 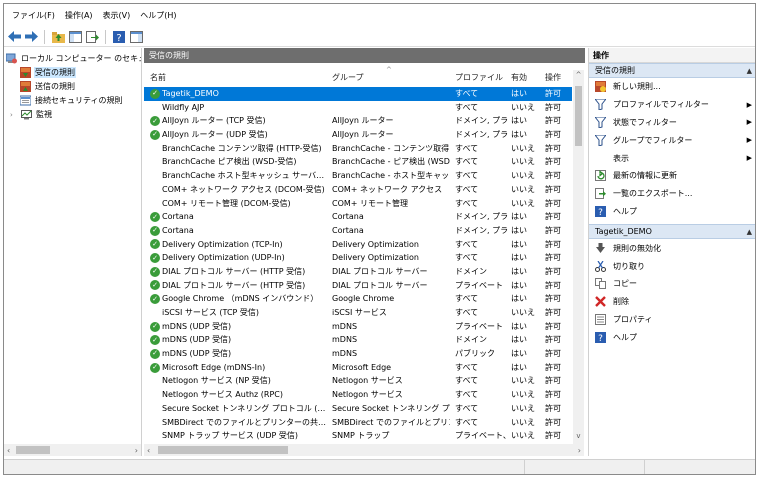 I want to click on table-row: ✓ mDNS (UDP 受信) mDNS ドメイン はい 許可, so click(x=358, y=340).